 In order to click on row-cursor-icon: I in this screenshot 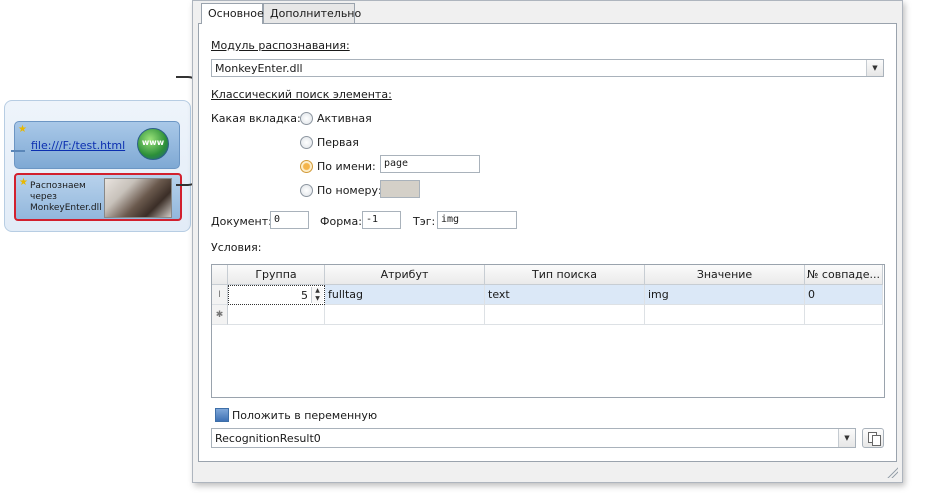, I will do `click(220, 295)`.